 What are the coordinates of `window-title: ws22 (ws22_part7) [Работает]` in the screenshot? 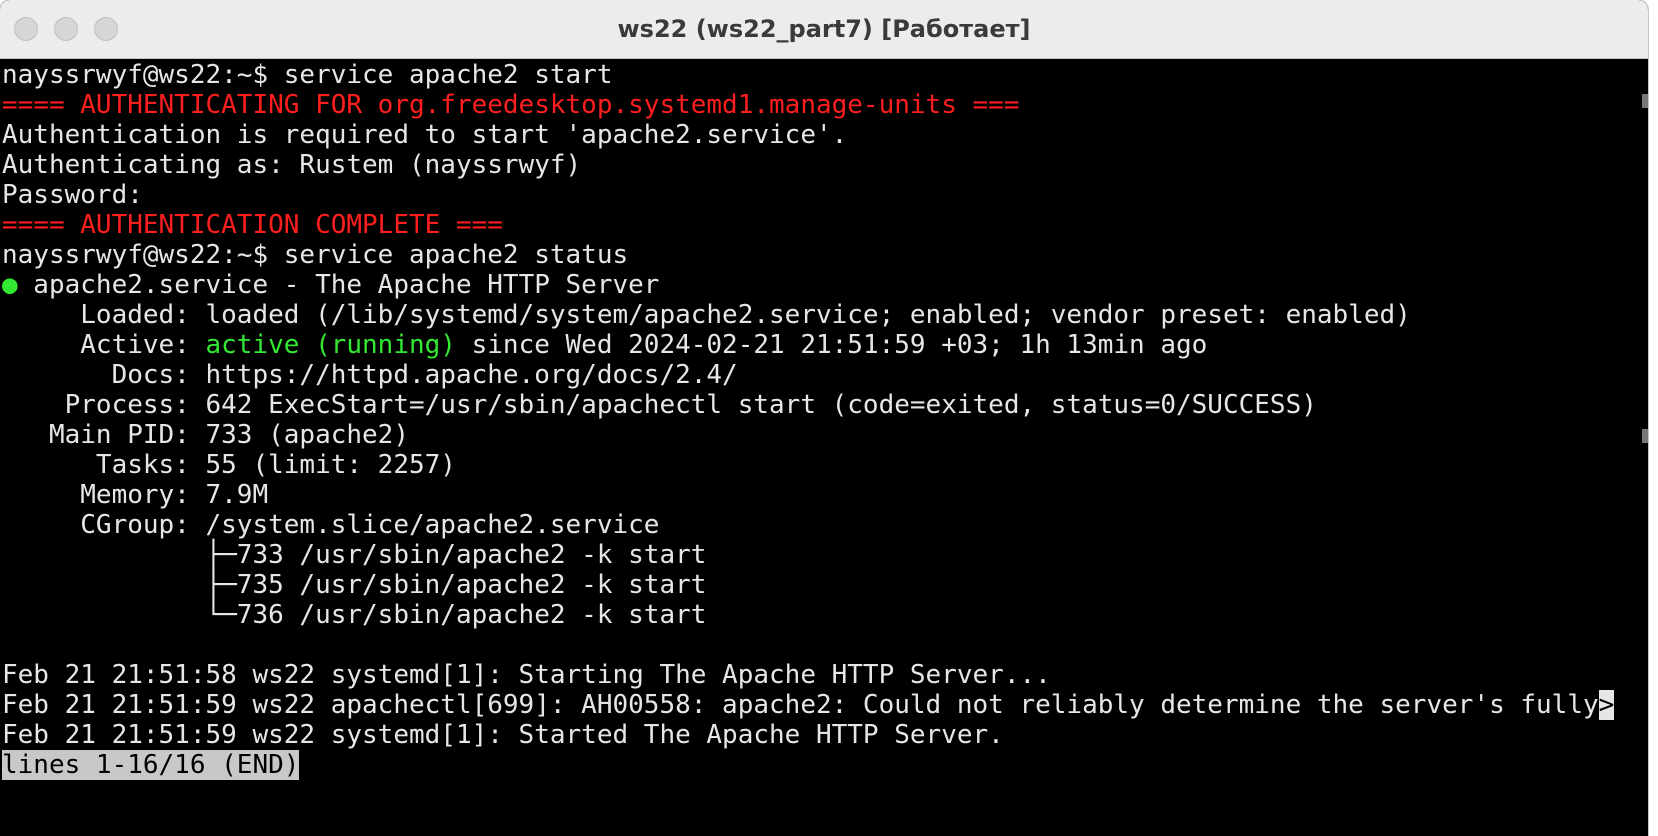 It's located at (824, 29).